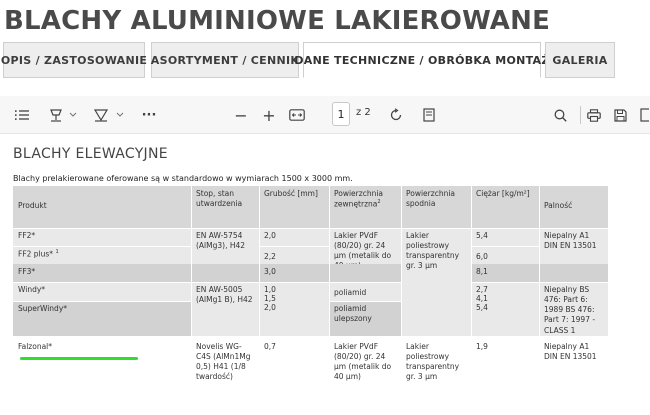  What do you see at coordinates (79, 358) in the screenshot?
I see `green-highlight-underline` at bounding box center [79, 358].